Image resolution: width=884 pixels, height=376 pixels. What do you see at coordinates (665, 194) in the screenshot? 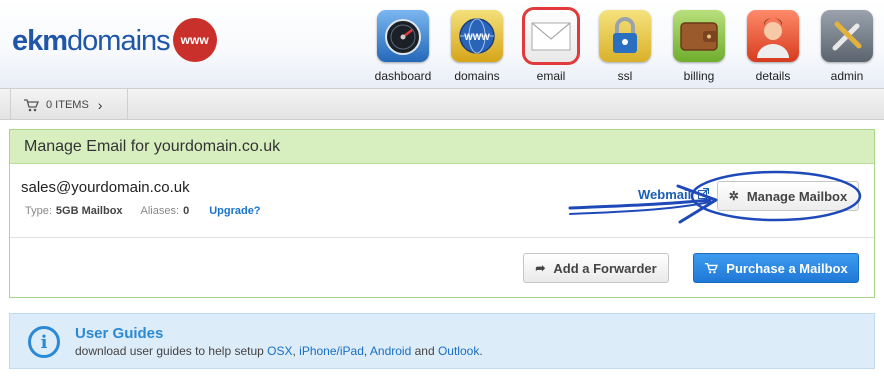
I see `webmail-label: Webmail` at bounding box center [665, 194].